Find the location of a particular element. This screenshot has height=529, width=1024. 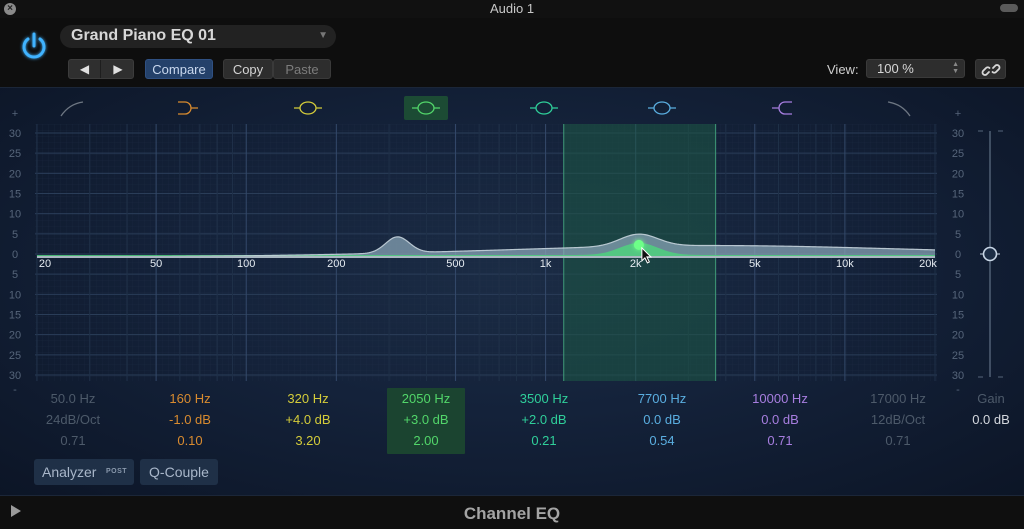

band-5-params: 3500 Hz +2.0 dB 0.21 is located at coordinates (544, 421).